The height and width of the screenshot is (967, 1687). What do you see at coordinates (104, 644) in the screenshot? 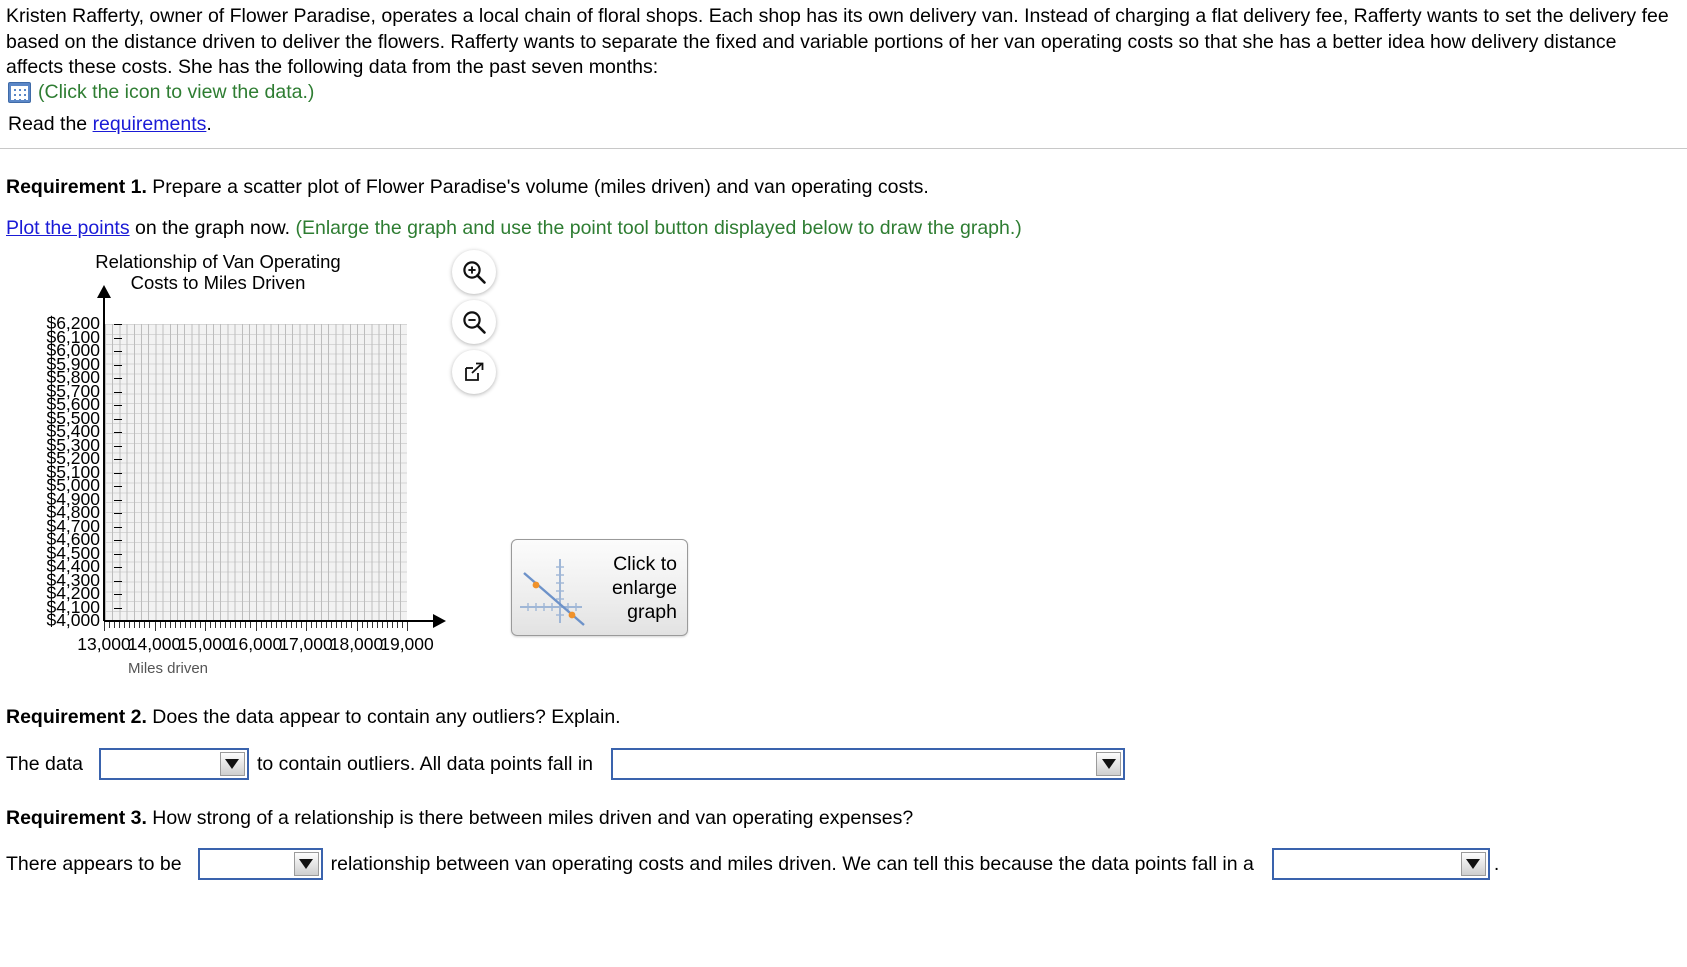
I see `x-tick-label: 13,000` at bounding box center [104, 644].